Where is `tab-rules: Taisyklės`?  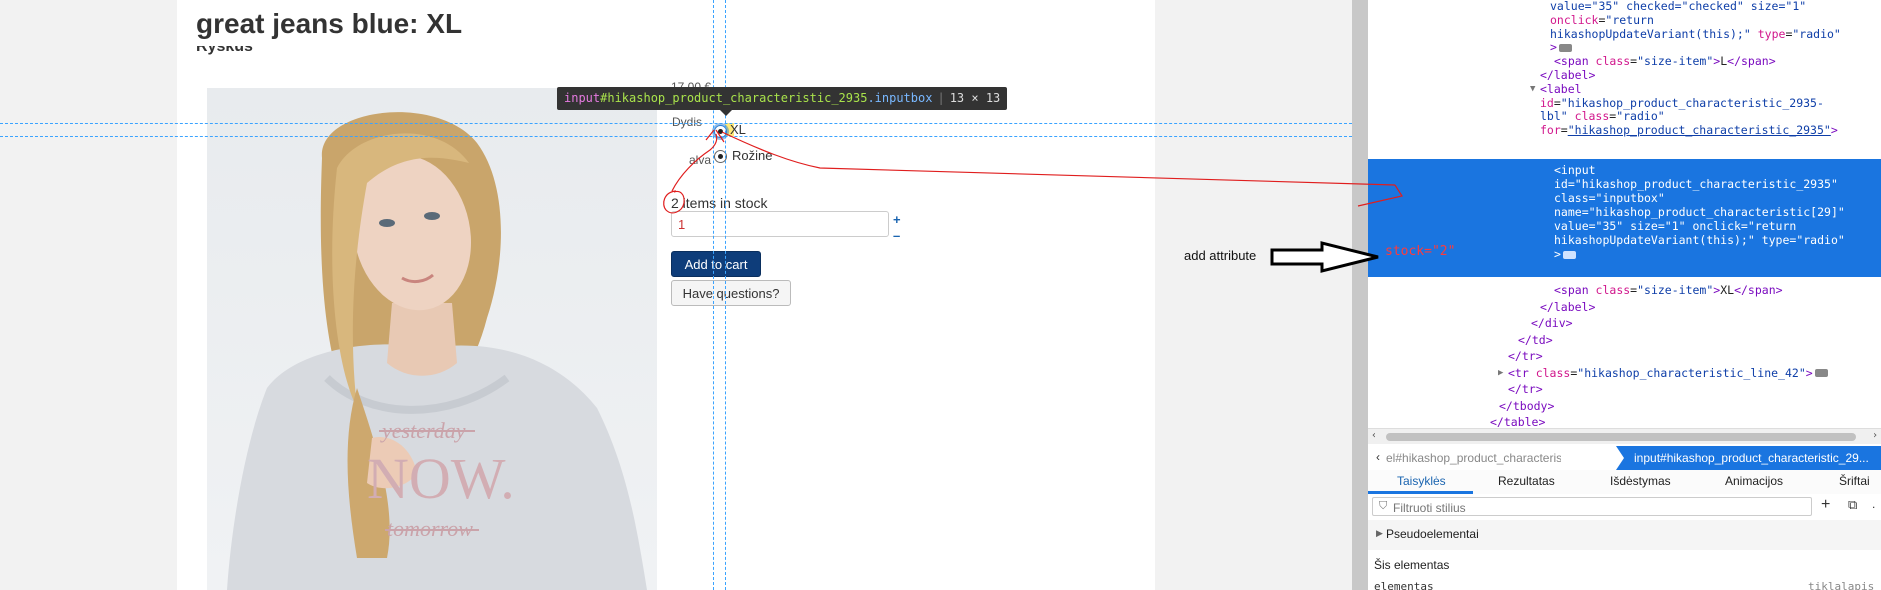
tab-rules: Taisyklės is located at coordinates (1421, 481).